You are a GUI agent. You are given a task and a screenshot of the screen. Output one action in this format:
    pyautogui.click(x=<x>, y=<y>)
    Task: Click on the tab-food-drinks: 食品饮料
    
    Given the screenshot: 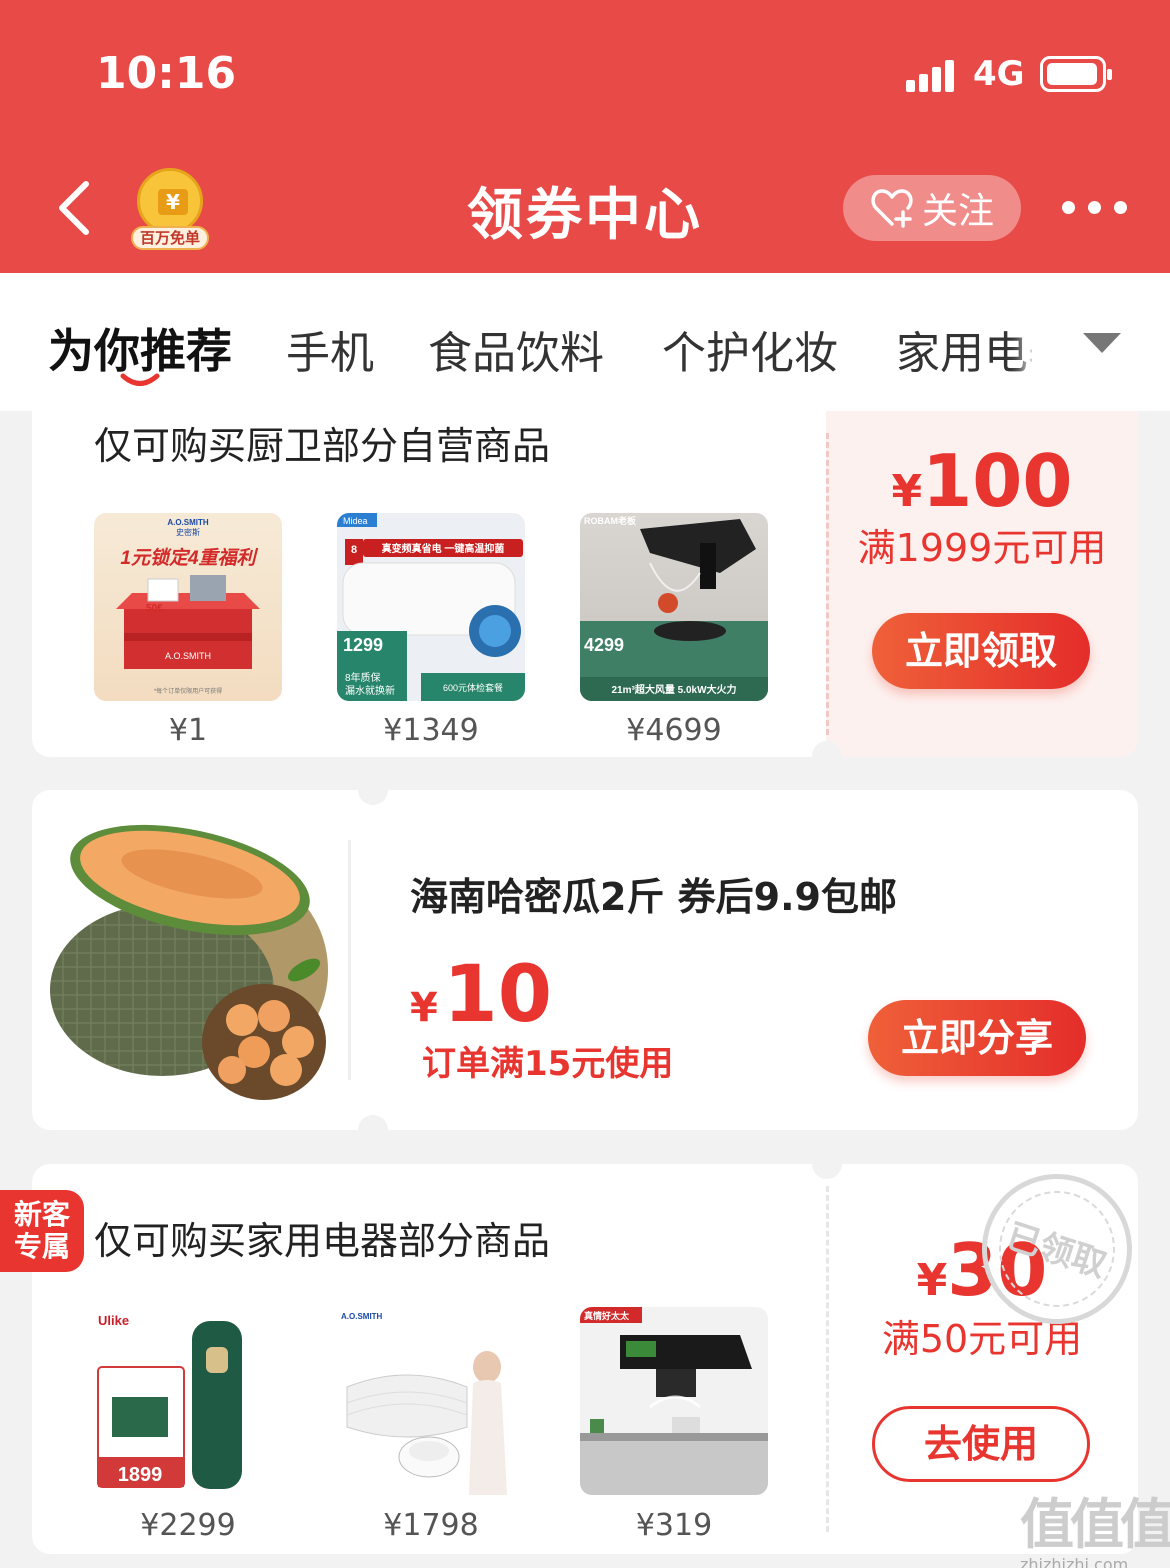 What is the action you would take?
    pyautogui.click(x=516, y=349)
    